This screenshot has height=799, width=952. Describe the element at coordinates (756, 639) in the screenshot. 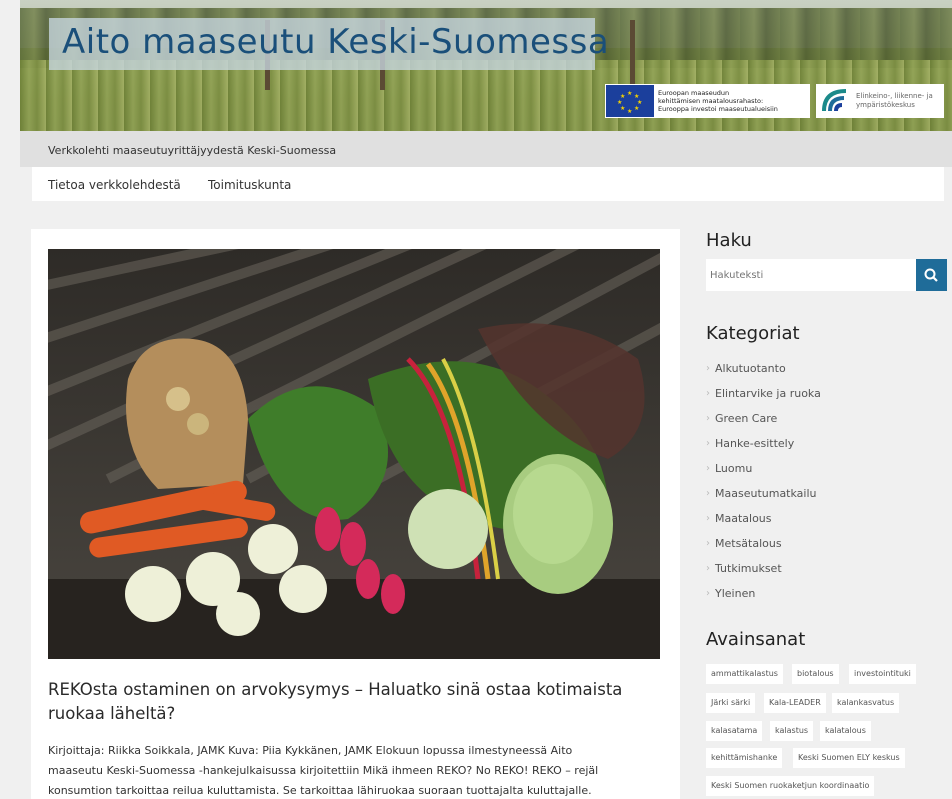

I see `tags-heading: Avainsanat` at that location.